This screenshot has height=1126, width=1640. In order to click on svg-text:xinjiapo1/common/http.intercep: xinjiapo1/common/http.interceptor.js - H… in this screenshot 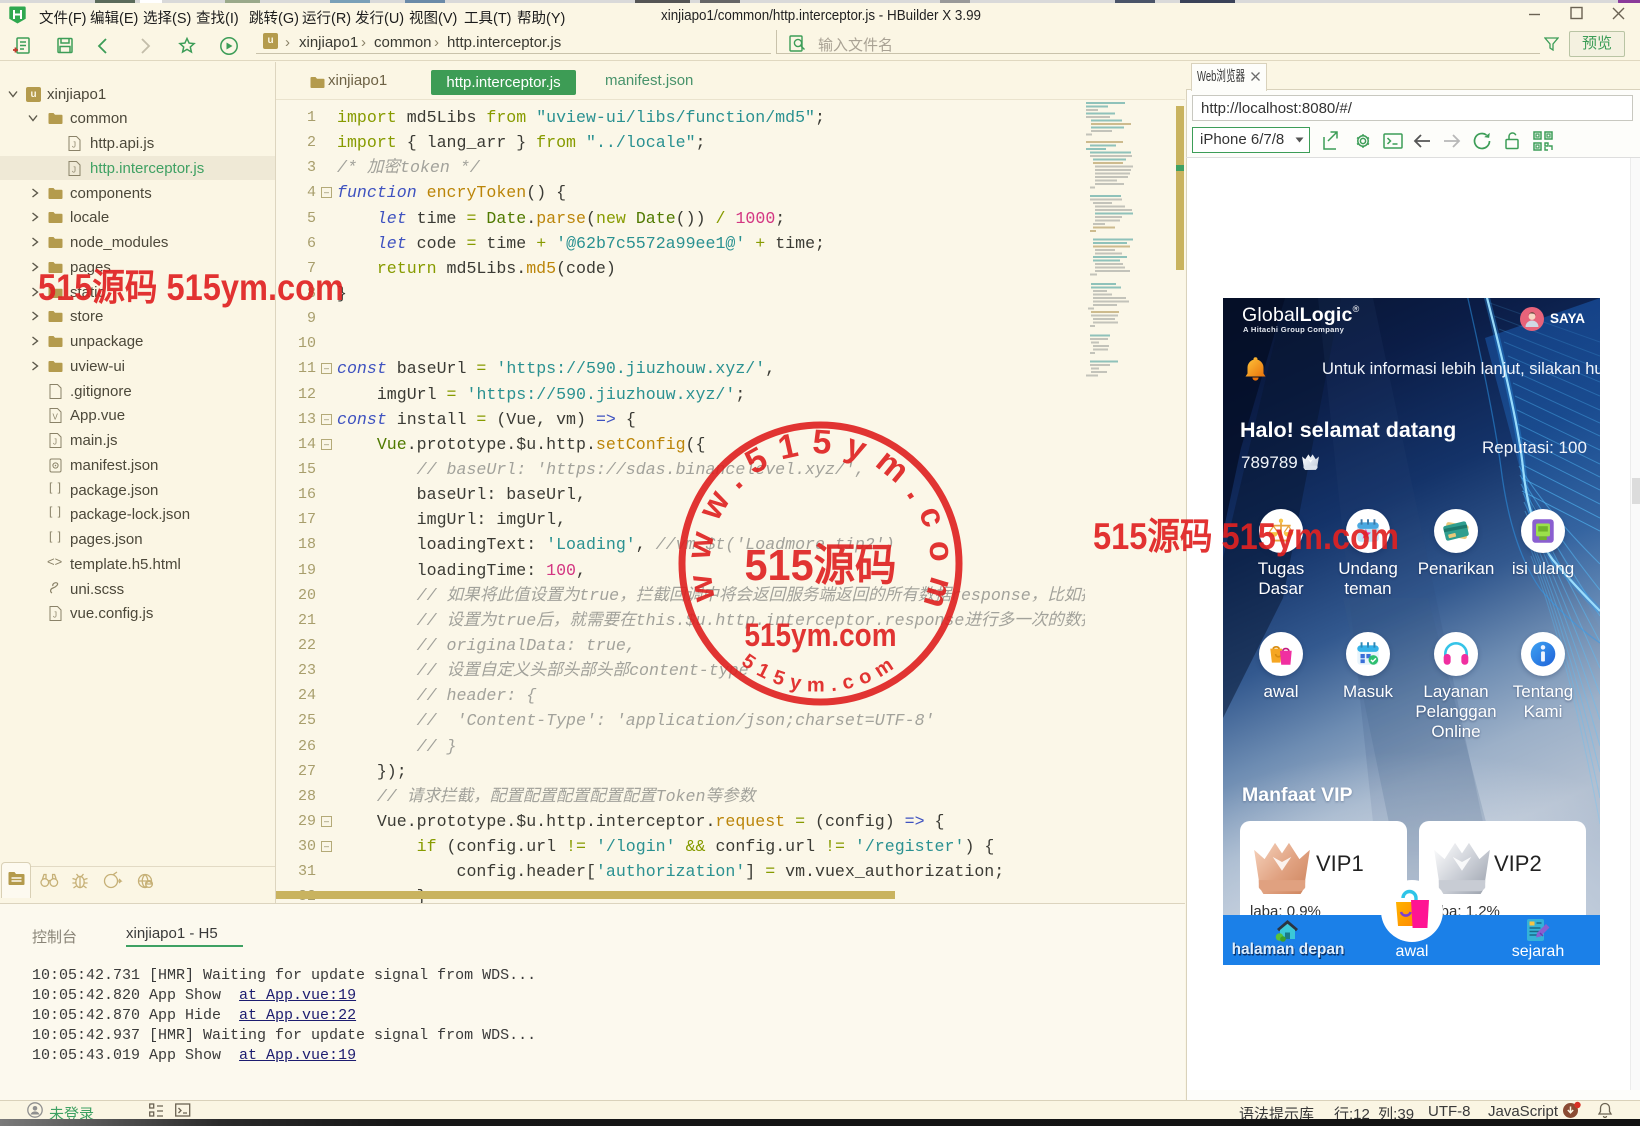, I will do `click(821, 15)`.